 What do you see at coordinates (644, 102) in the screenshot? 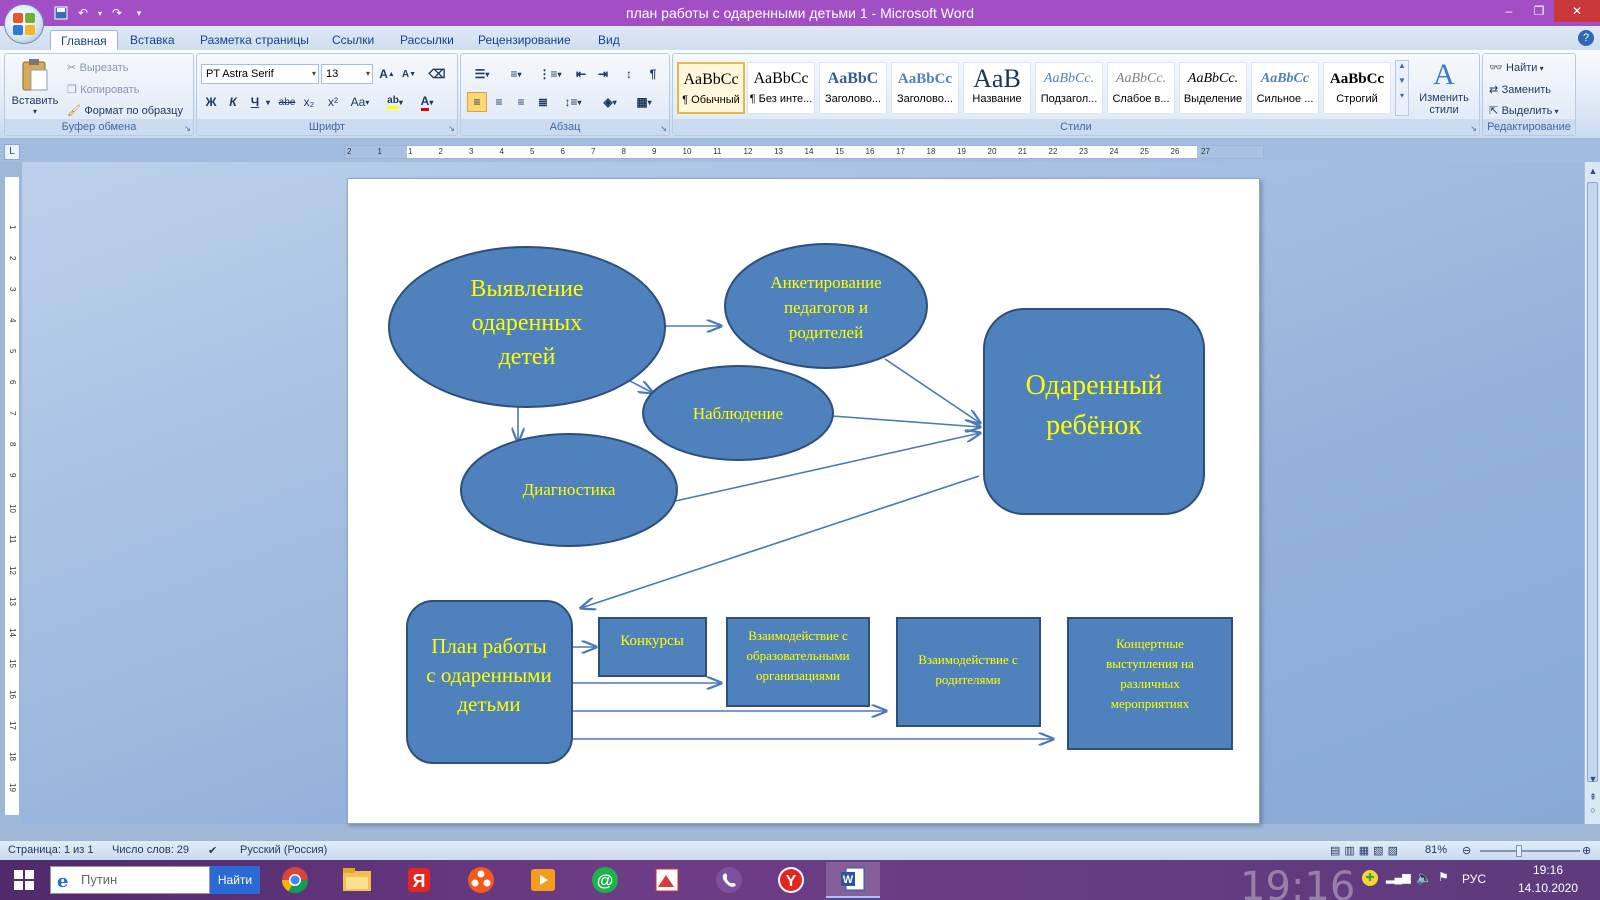
I see `borders-icon: ▦ ▾` at bounding box center [644, 102].